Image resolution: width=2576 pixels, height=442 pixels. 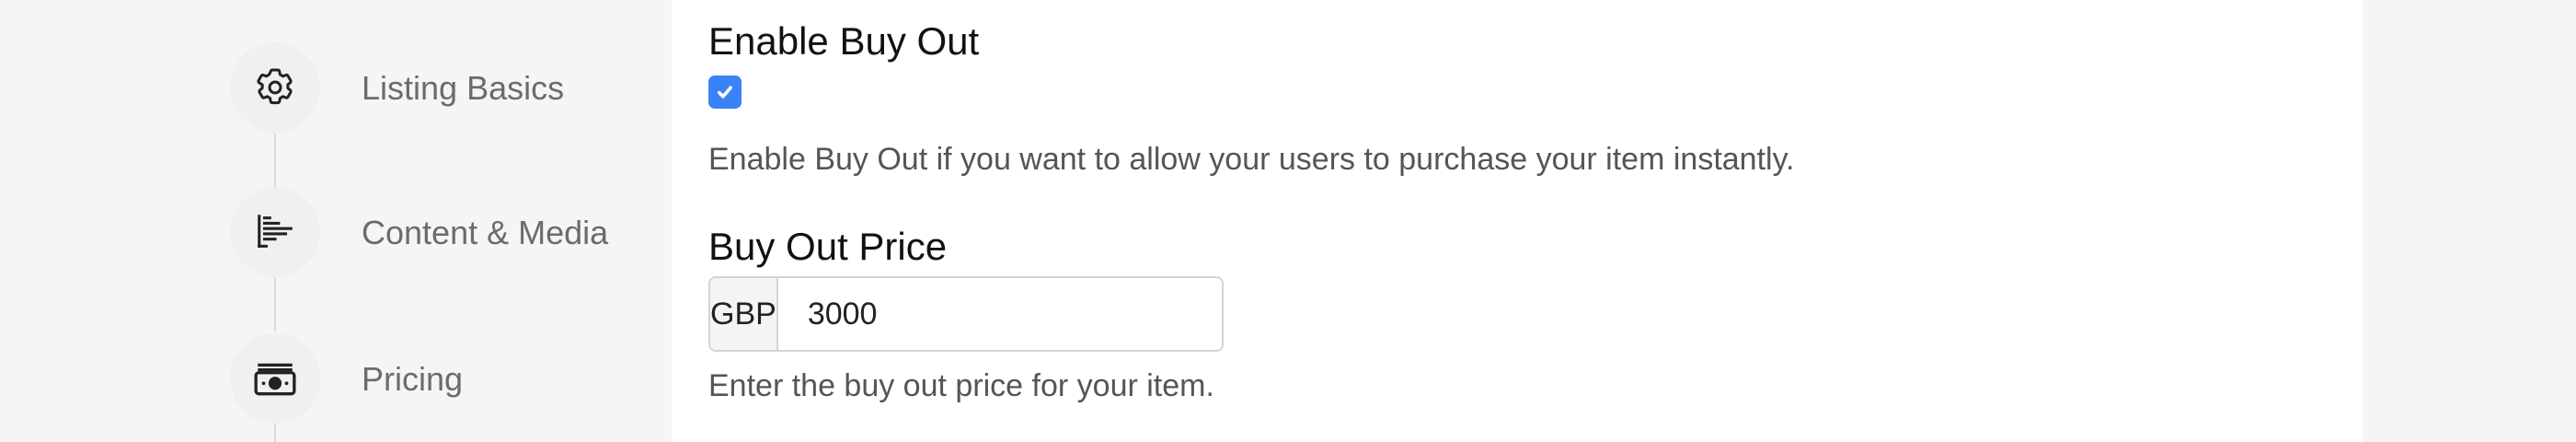 I want to click on gear-icon, so click(x=275, y=86).